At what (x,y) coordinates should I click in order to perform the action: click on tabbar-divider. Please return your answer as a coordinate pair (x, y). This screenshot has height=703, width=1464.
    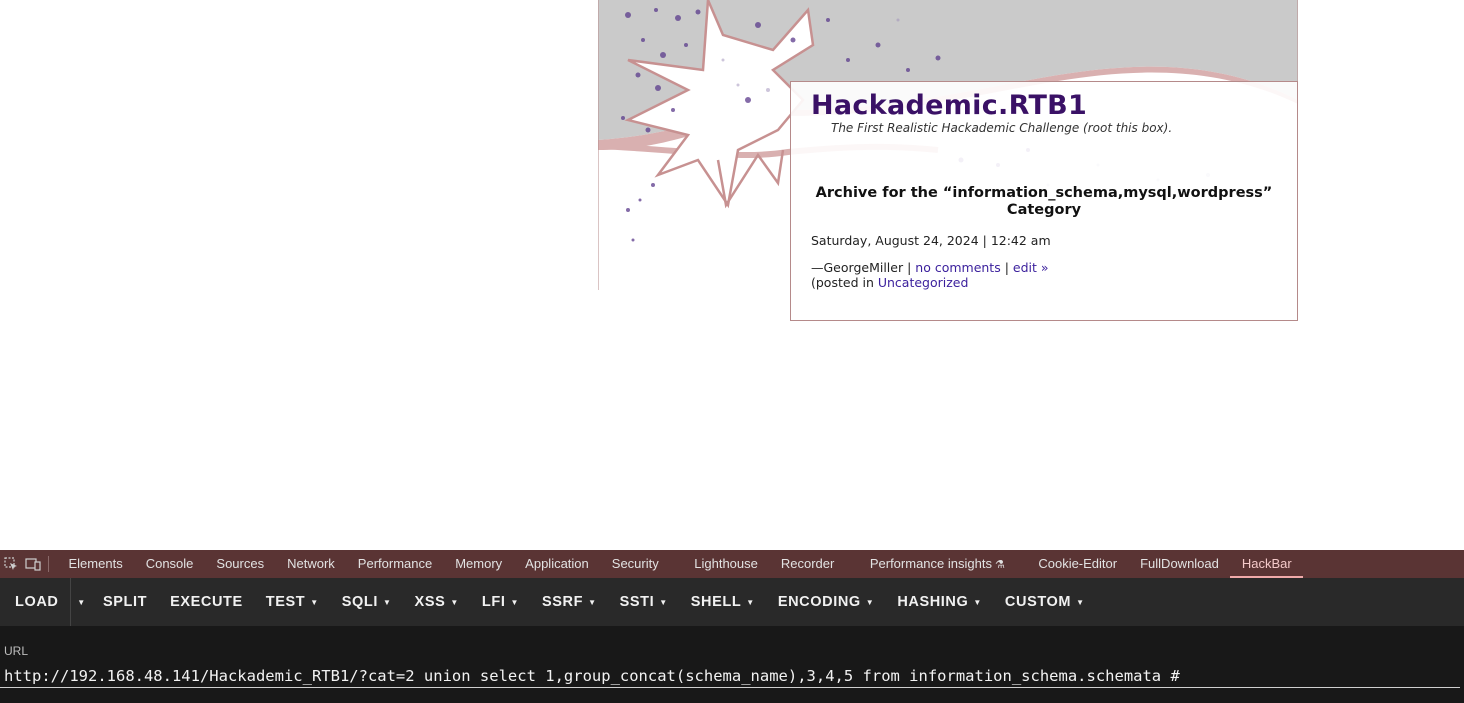
    Looking at the image, I should click on (48, 564).